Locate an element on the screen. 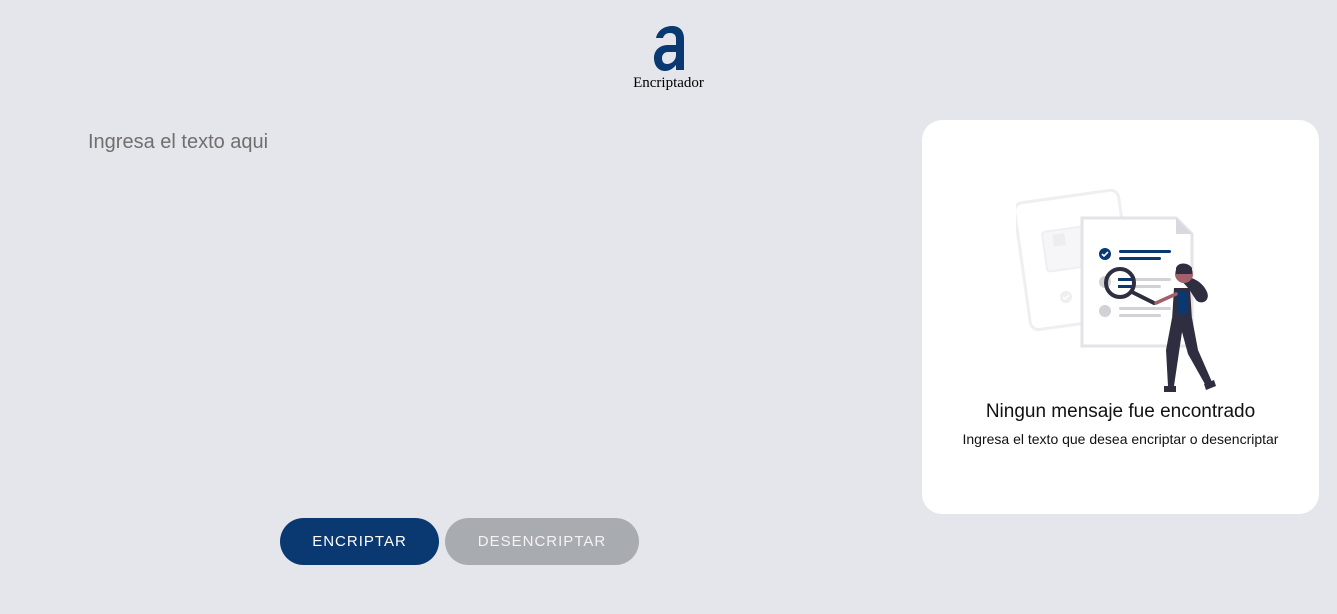 The height and width of the screenshot is (614, 1337). app-title: Encriptador is located at coordinates (668, 83).